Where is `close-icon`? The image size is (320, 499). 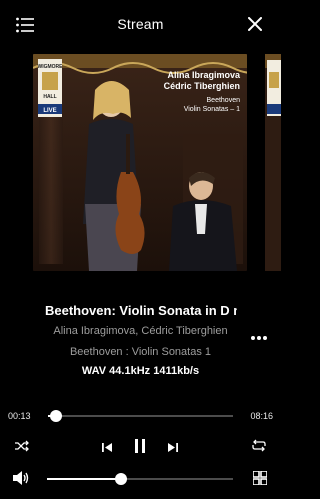 close-icon is located at coordinates (255, 24).